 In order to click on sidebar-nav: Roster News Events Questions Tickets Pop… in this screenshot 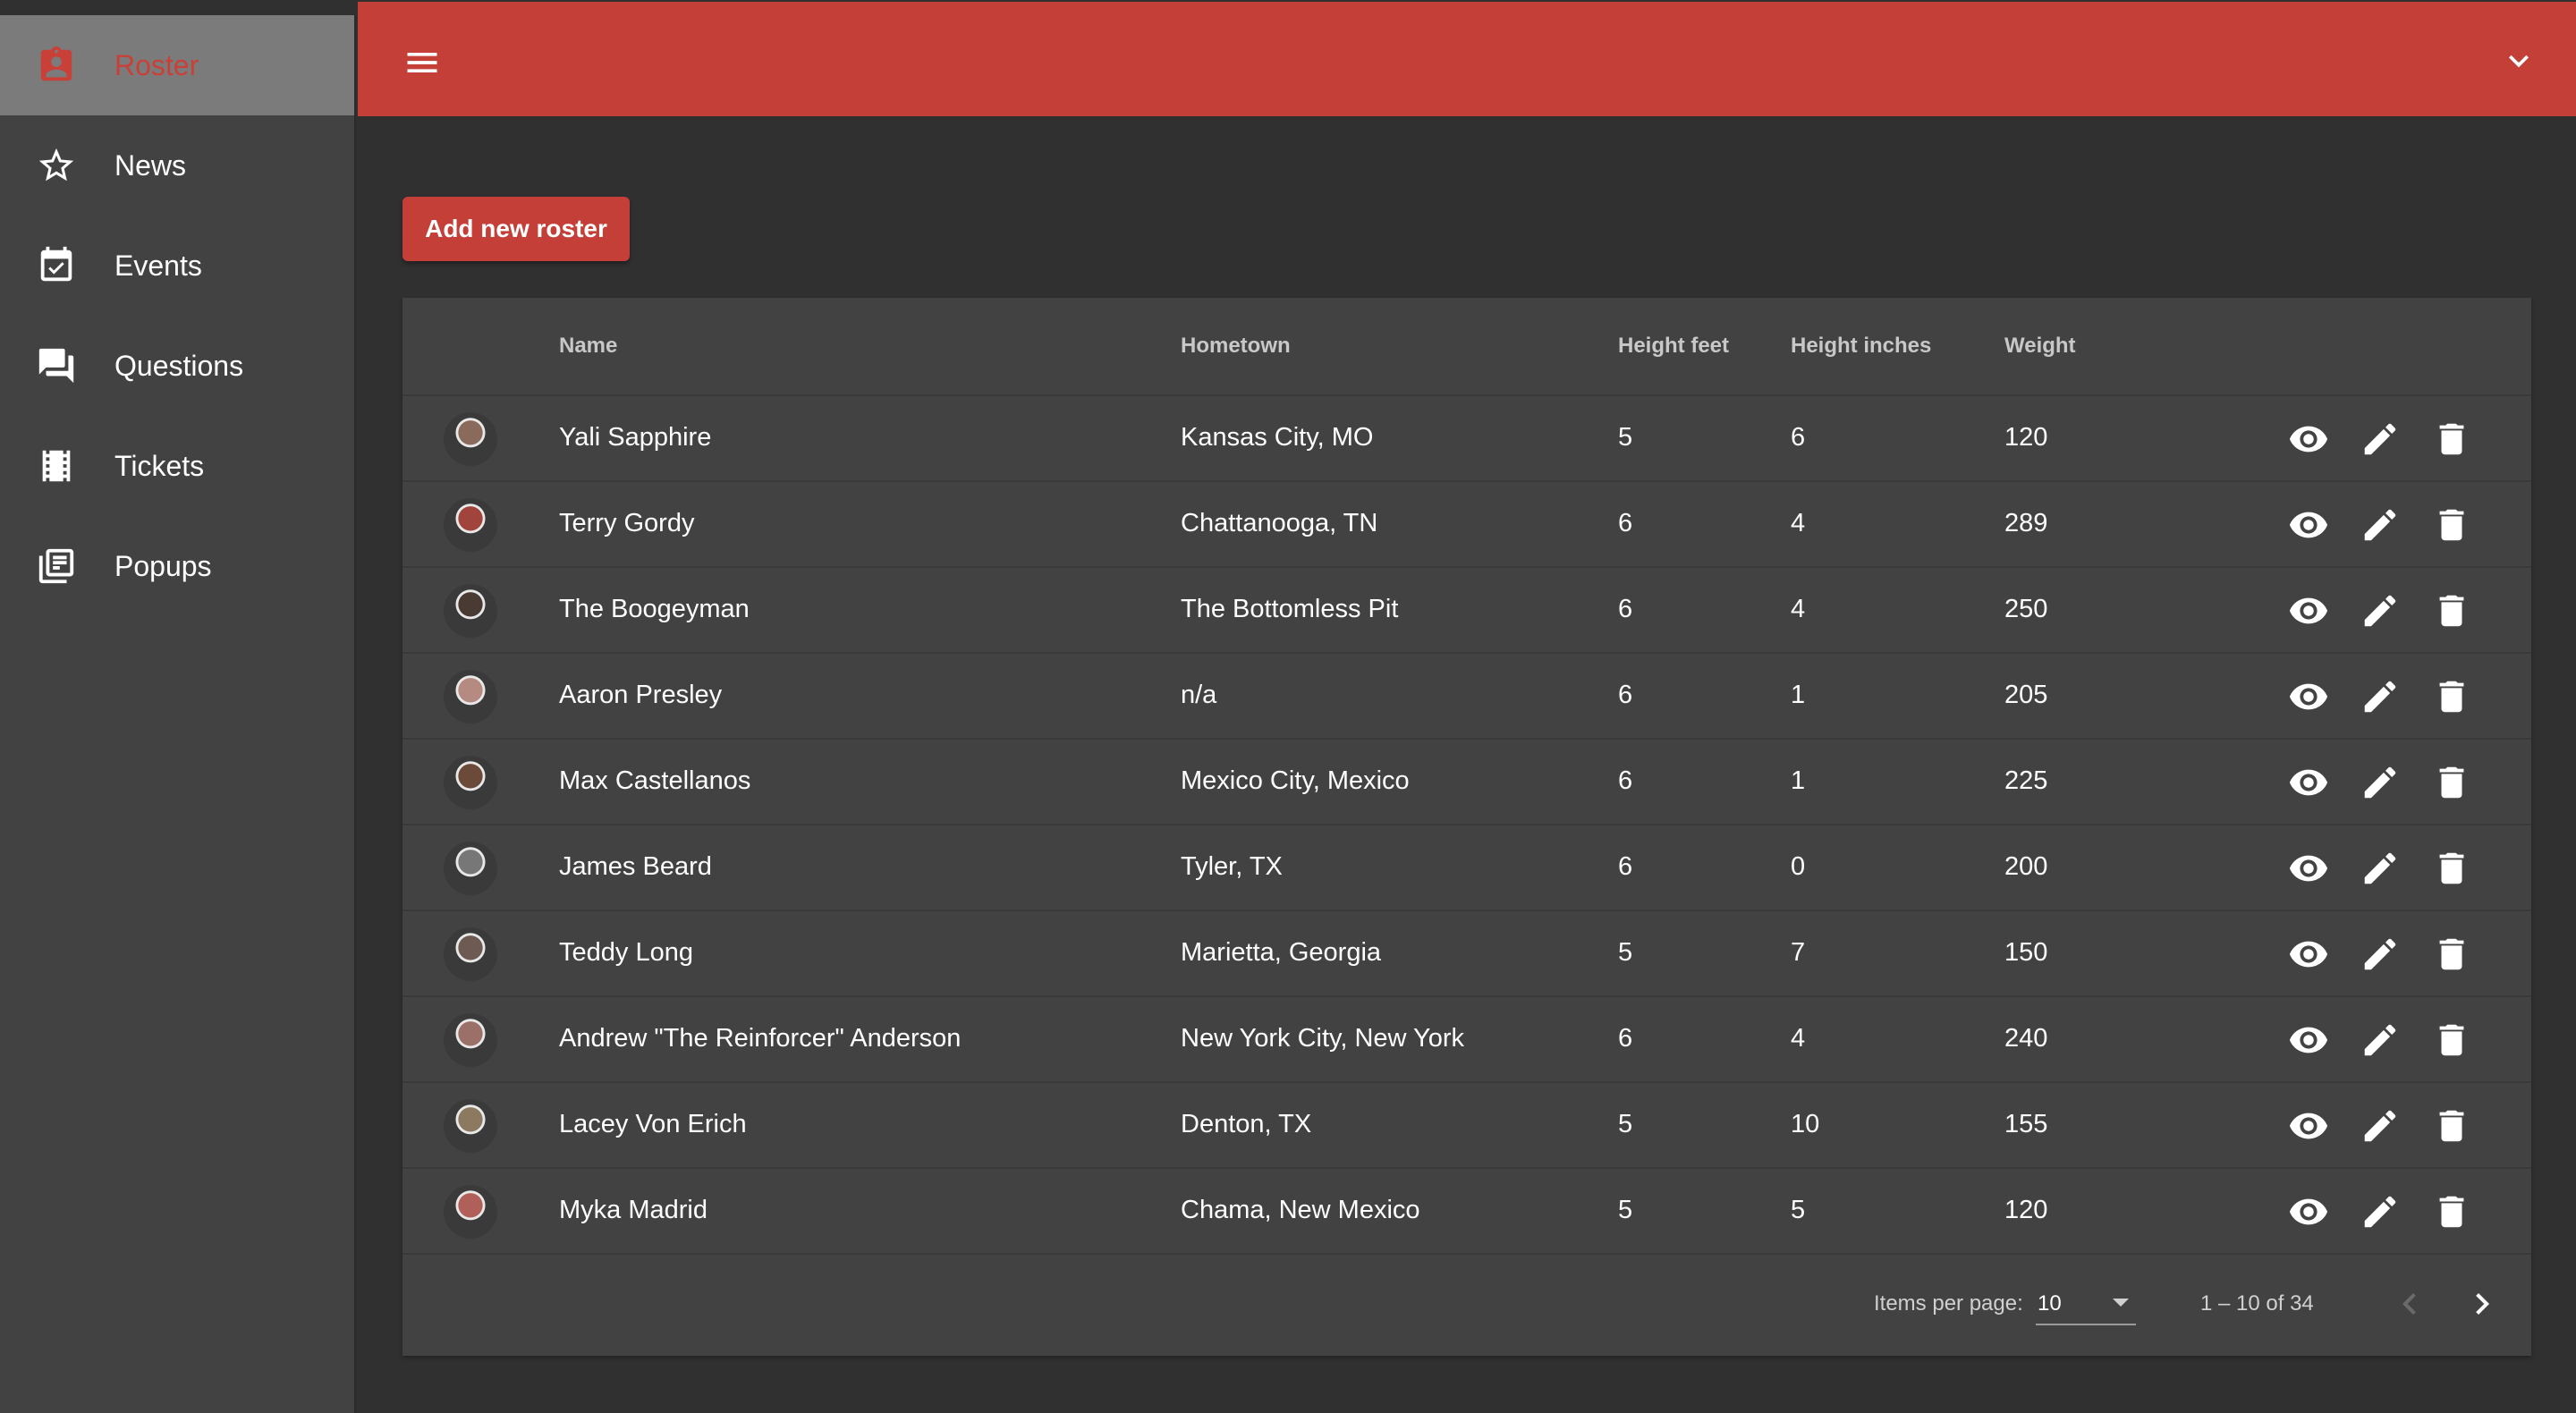, I will do `click(177, 315)`.